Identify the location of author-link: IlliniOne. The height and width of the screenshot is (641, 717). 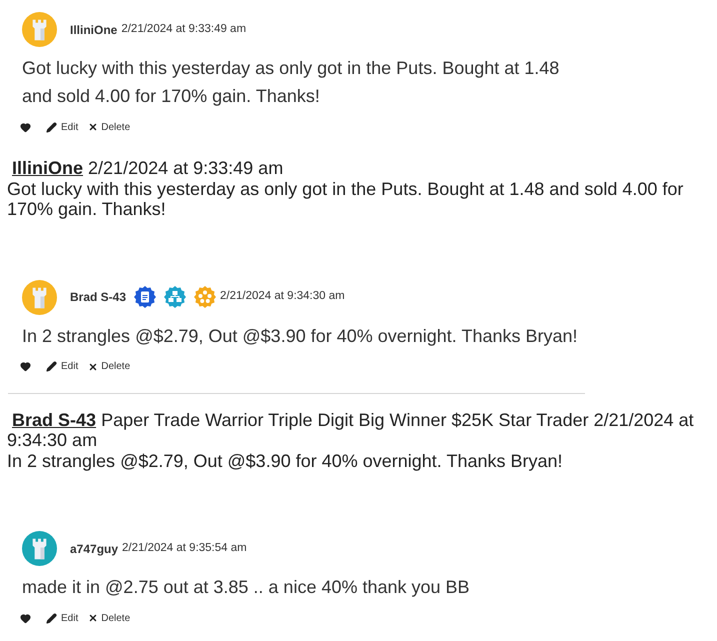
(48, 168).